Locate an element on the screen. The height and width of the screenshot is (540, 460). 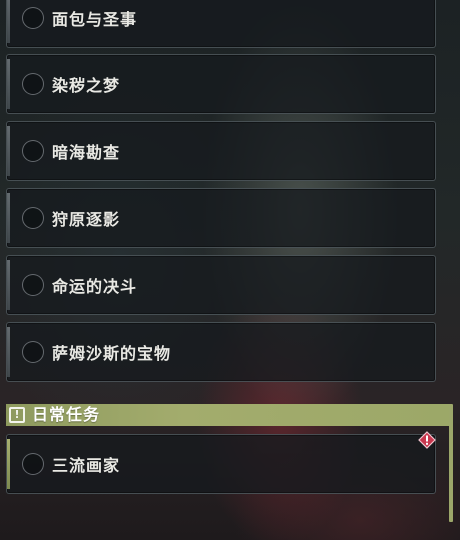
quest-title: 暗海勘查 is located at coordinates (86, 152).